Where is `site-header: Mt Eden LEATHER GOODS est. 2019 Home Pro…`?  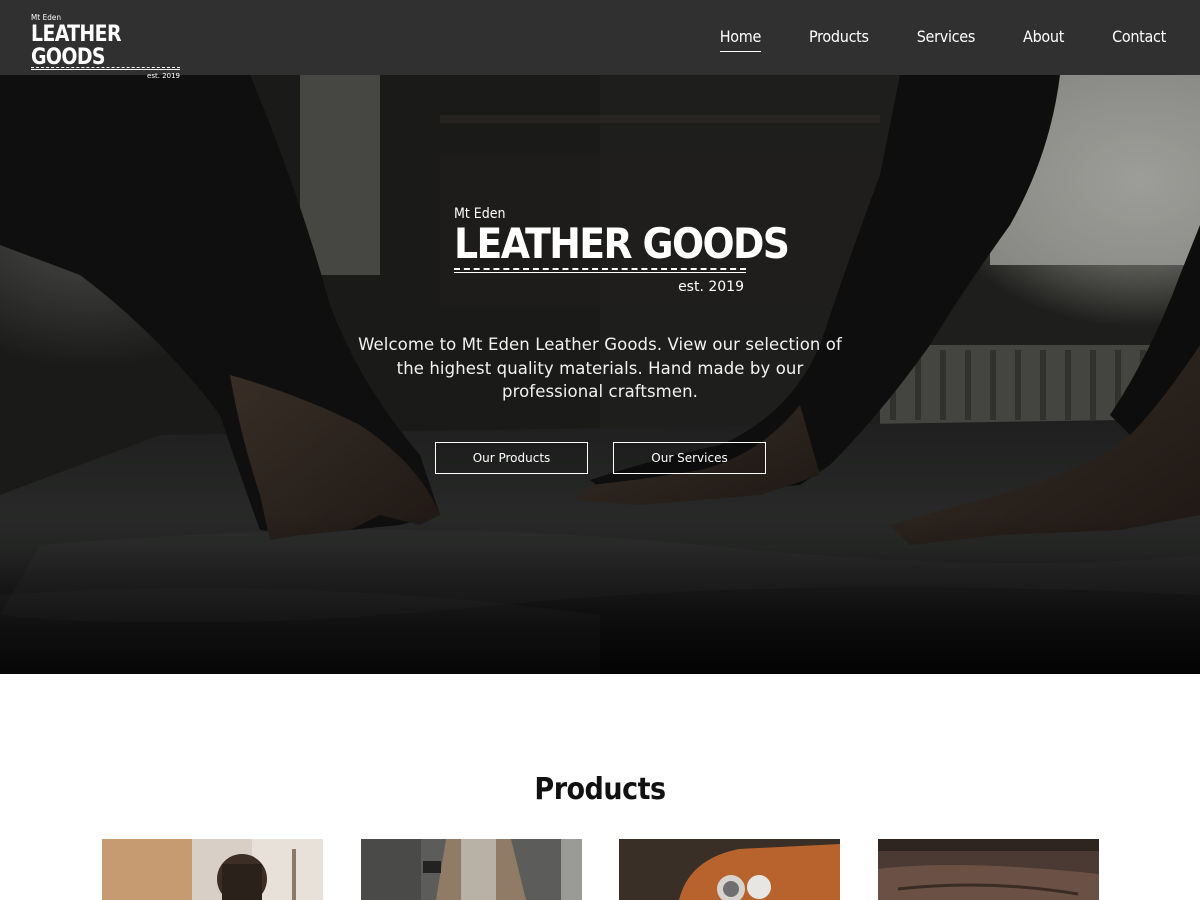 site-header: Mt Eden LEATHER GOODS est. 2019 Home Pro… is located at coordinates (600, 40).